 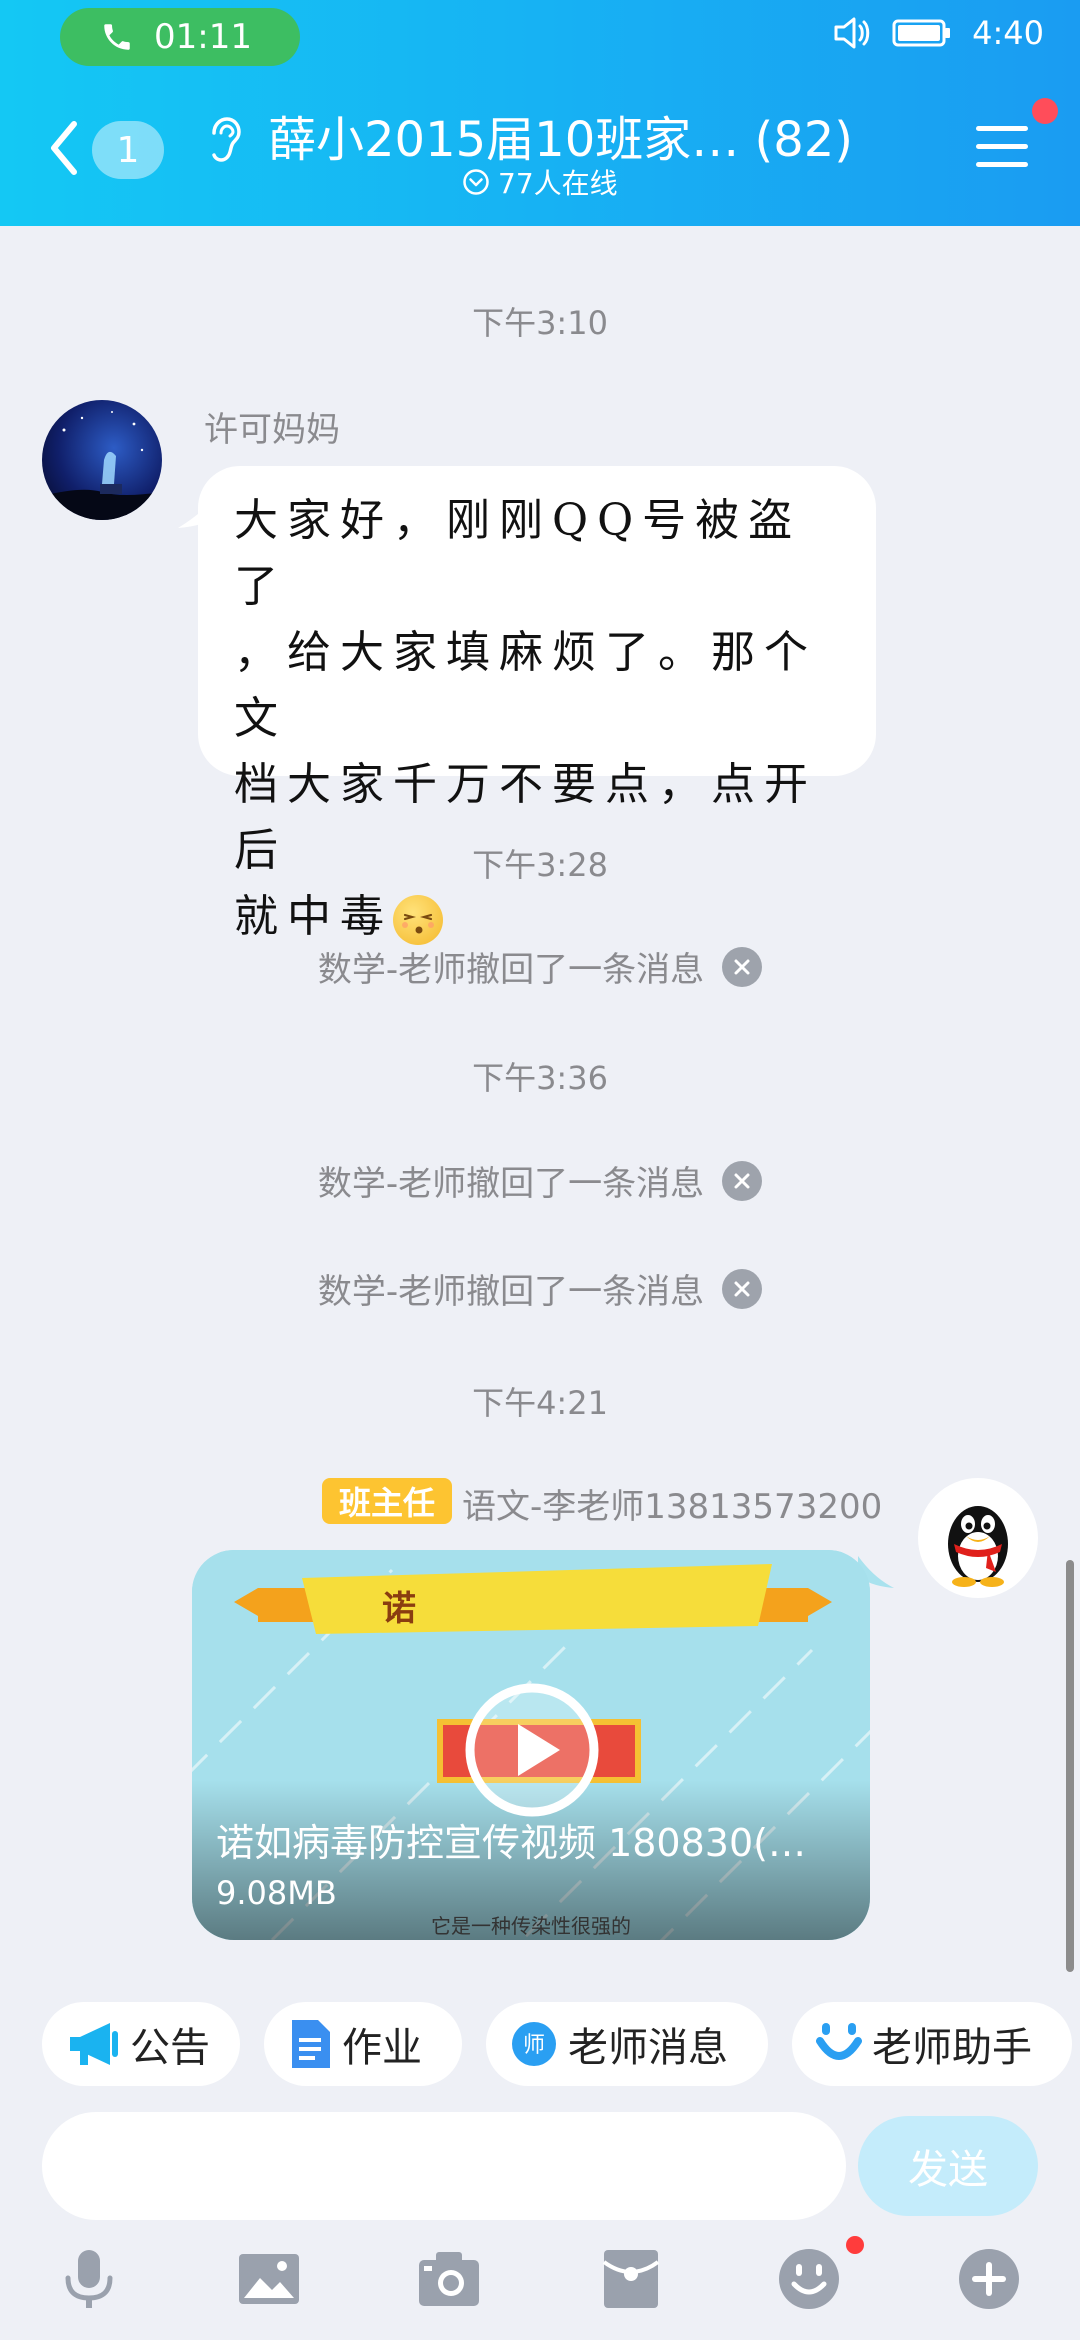 I want to click on online-status: 77人在线, so click(x=540, y=182).